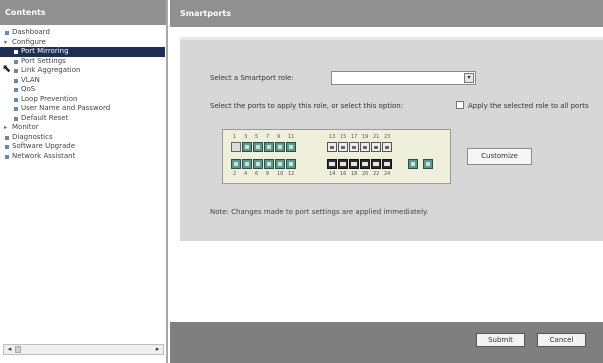  Describe the element at coordinates (45, 117) in the screenshot. I see `tree-item-label: Default Reset` at that location.